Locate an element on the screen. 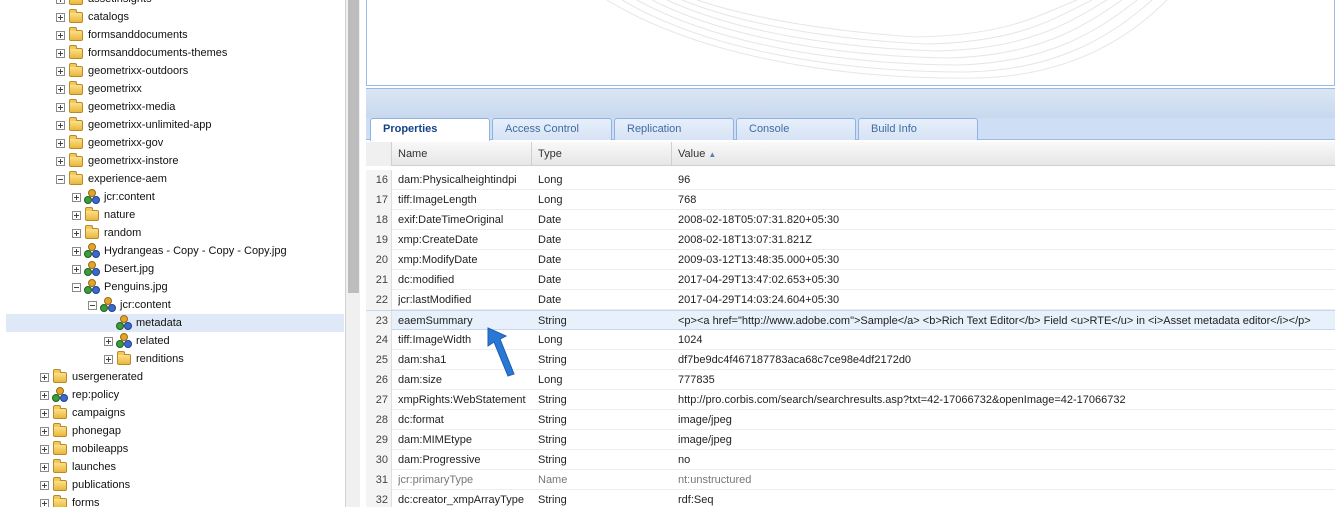  tree-scrollbar is located at coordinates (352, 253).